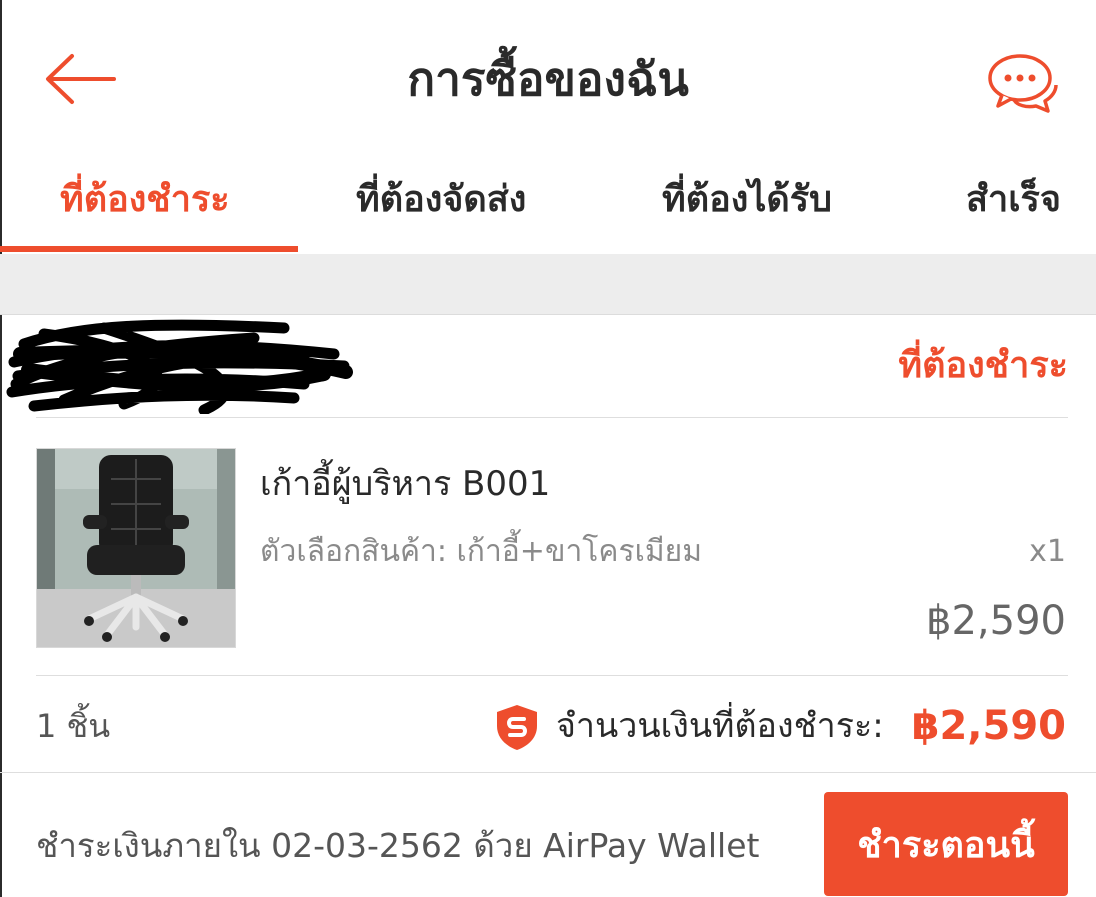  Describe the element at coordinates (548, 284) in the screenshot. I see `section-spacer` at that location.